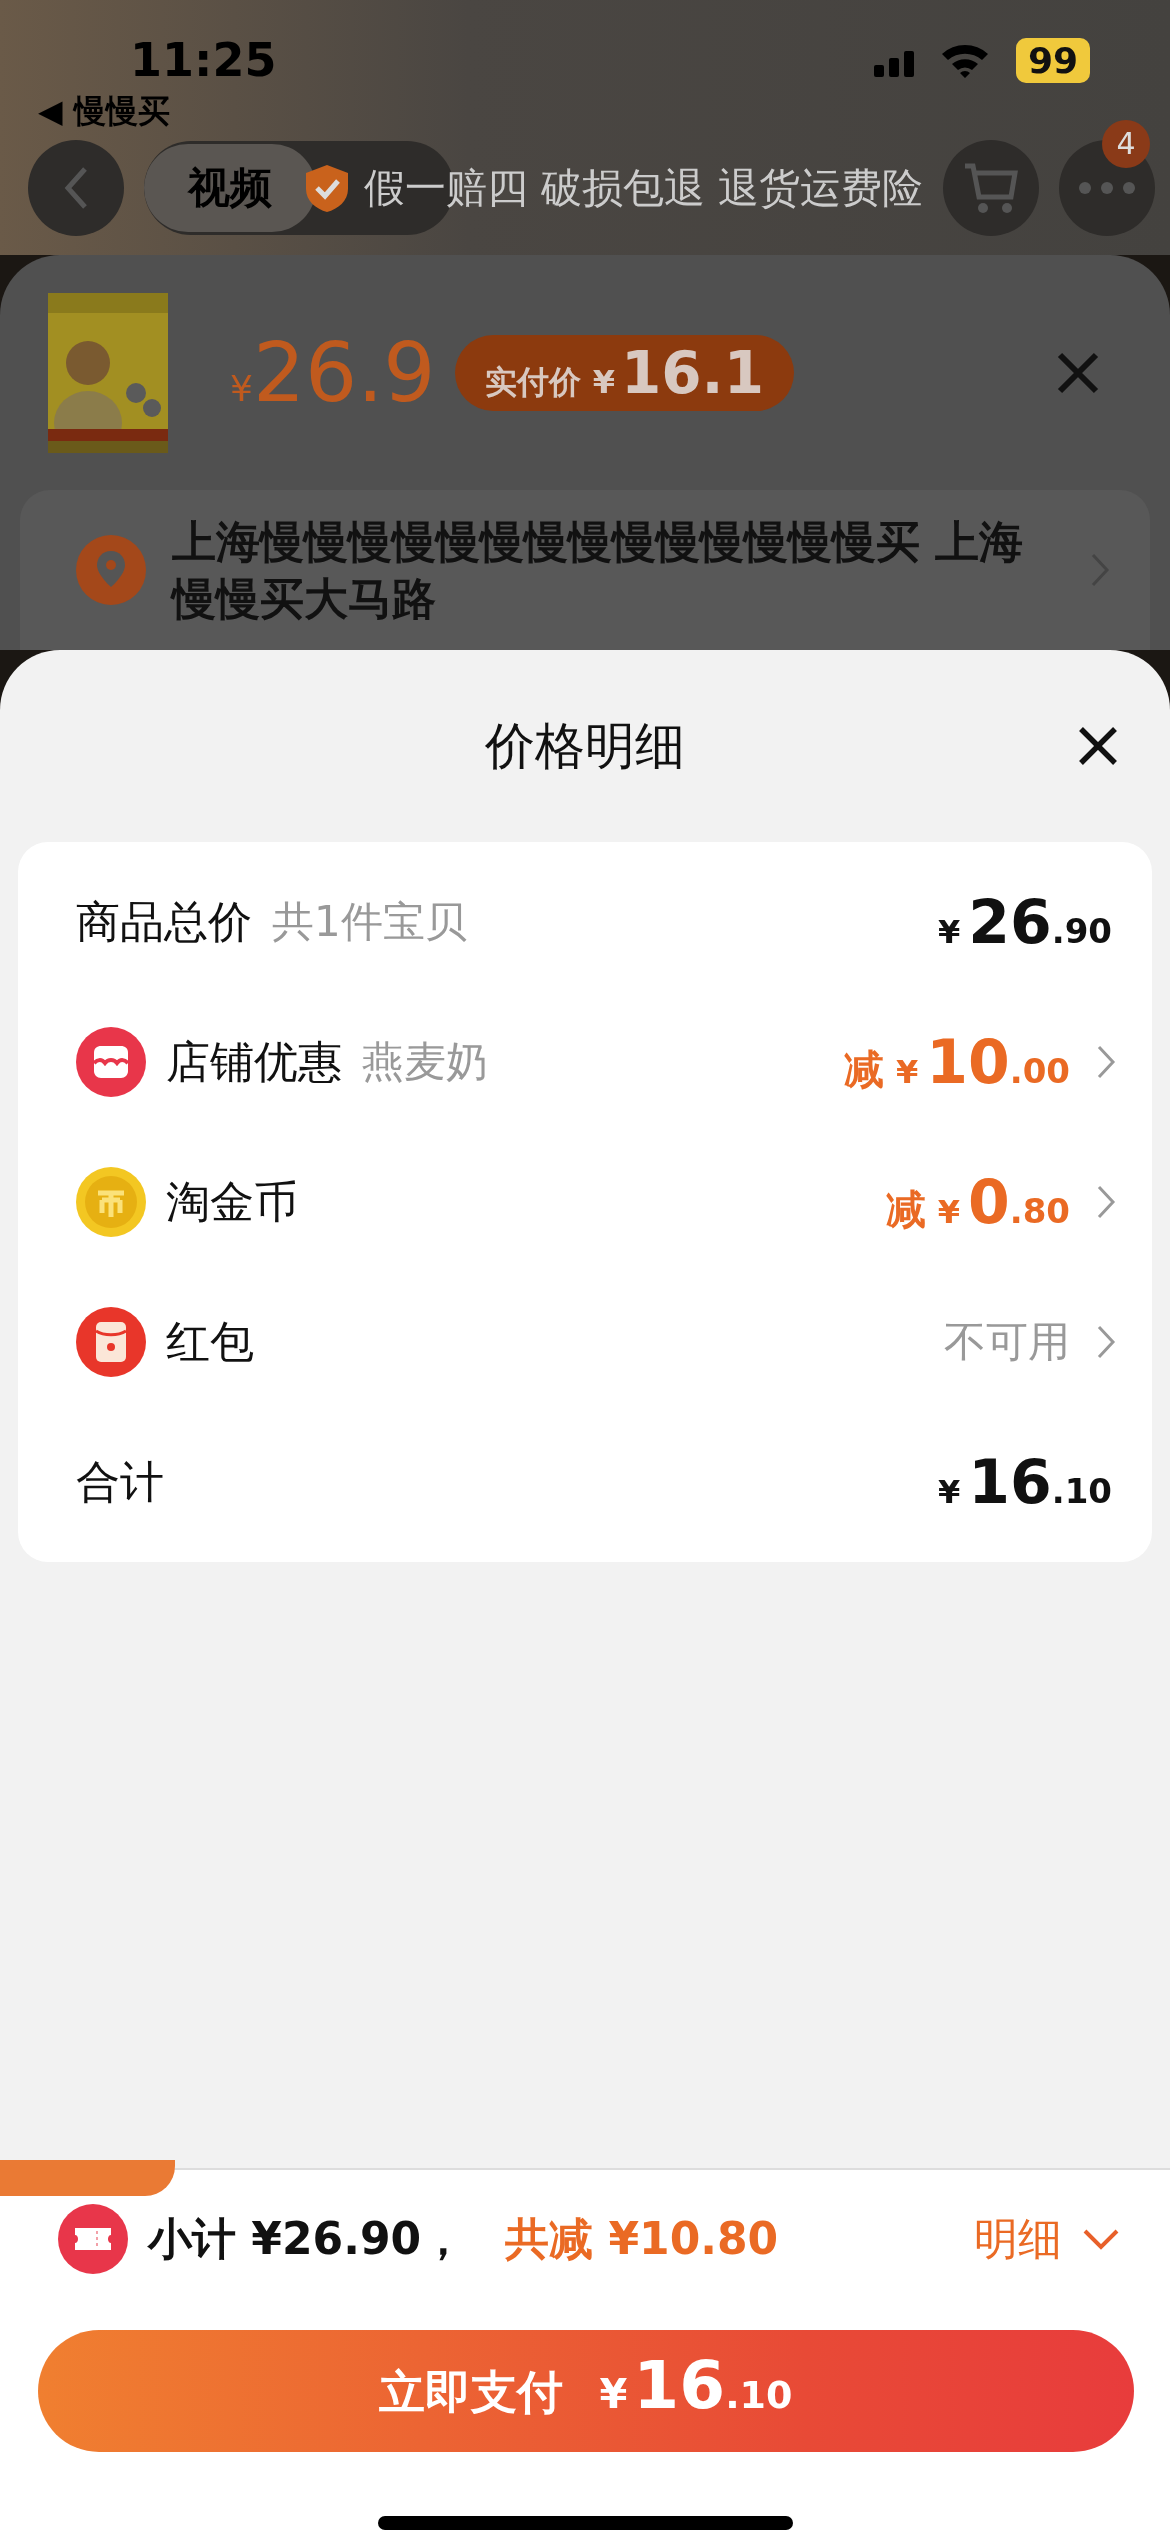 This screenshot has height=2532, width=1170. What do you see at coordinates (642, 2238) in the screenshot?
I see `discount-total-text: 共减 ¥10.80` at bounding box center [642, 2238].